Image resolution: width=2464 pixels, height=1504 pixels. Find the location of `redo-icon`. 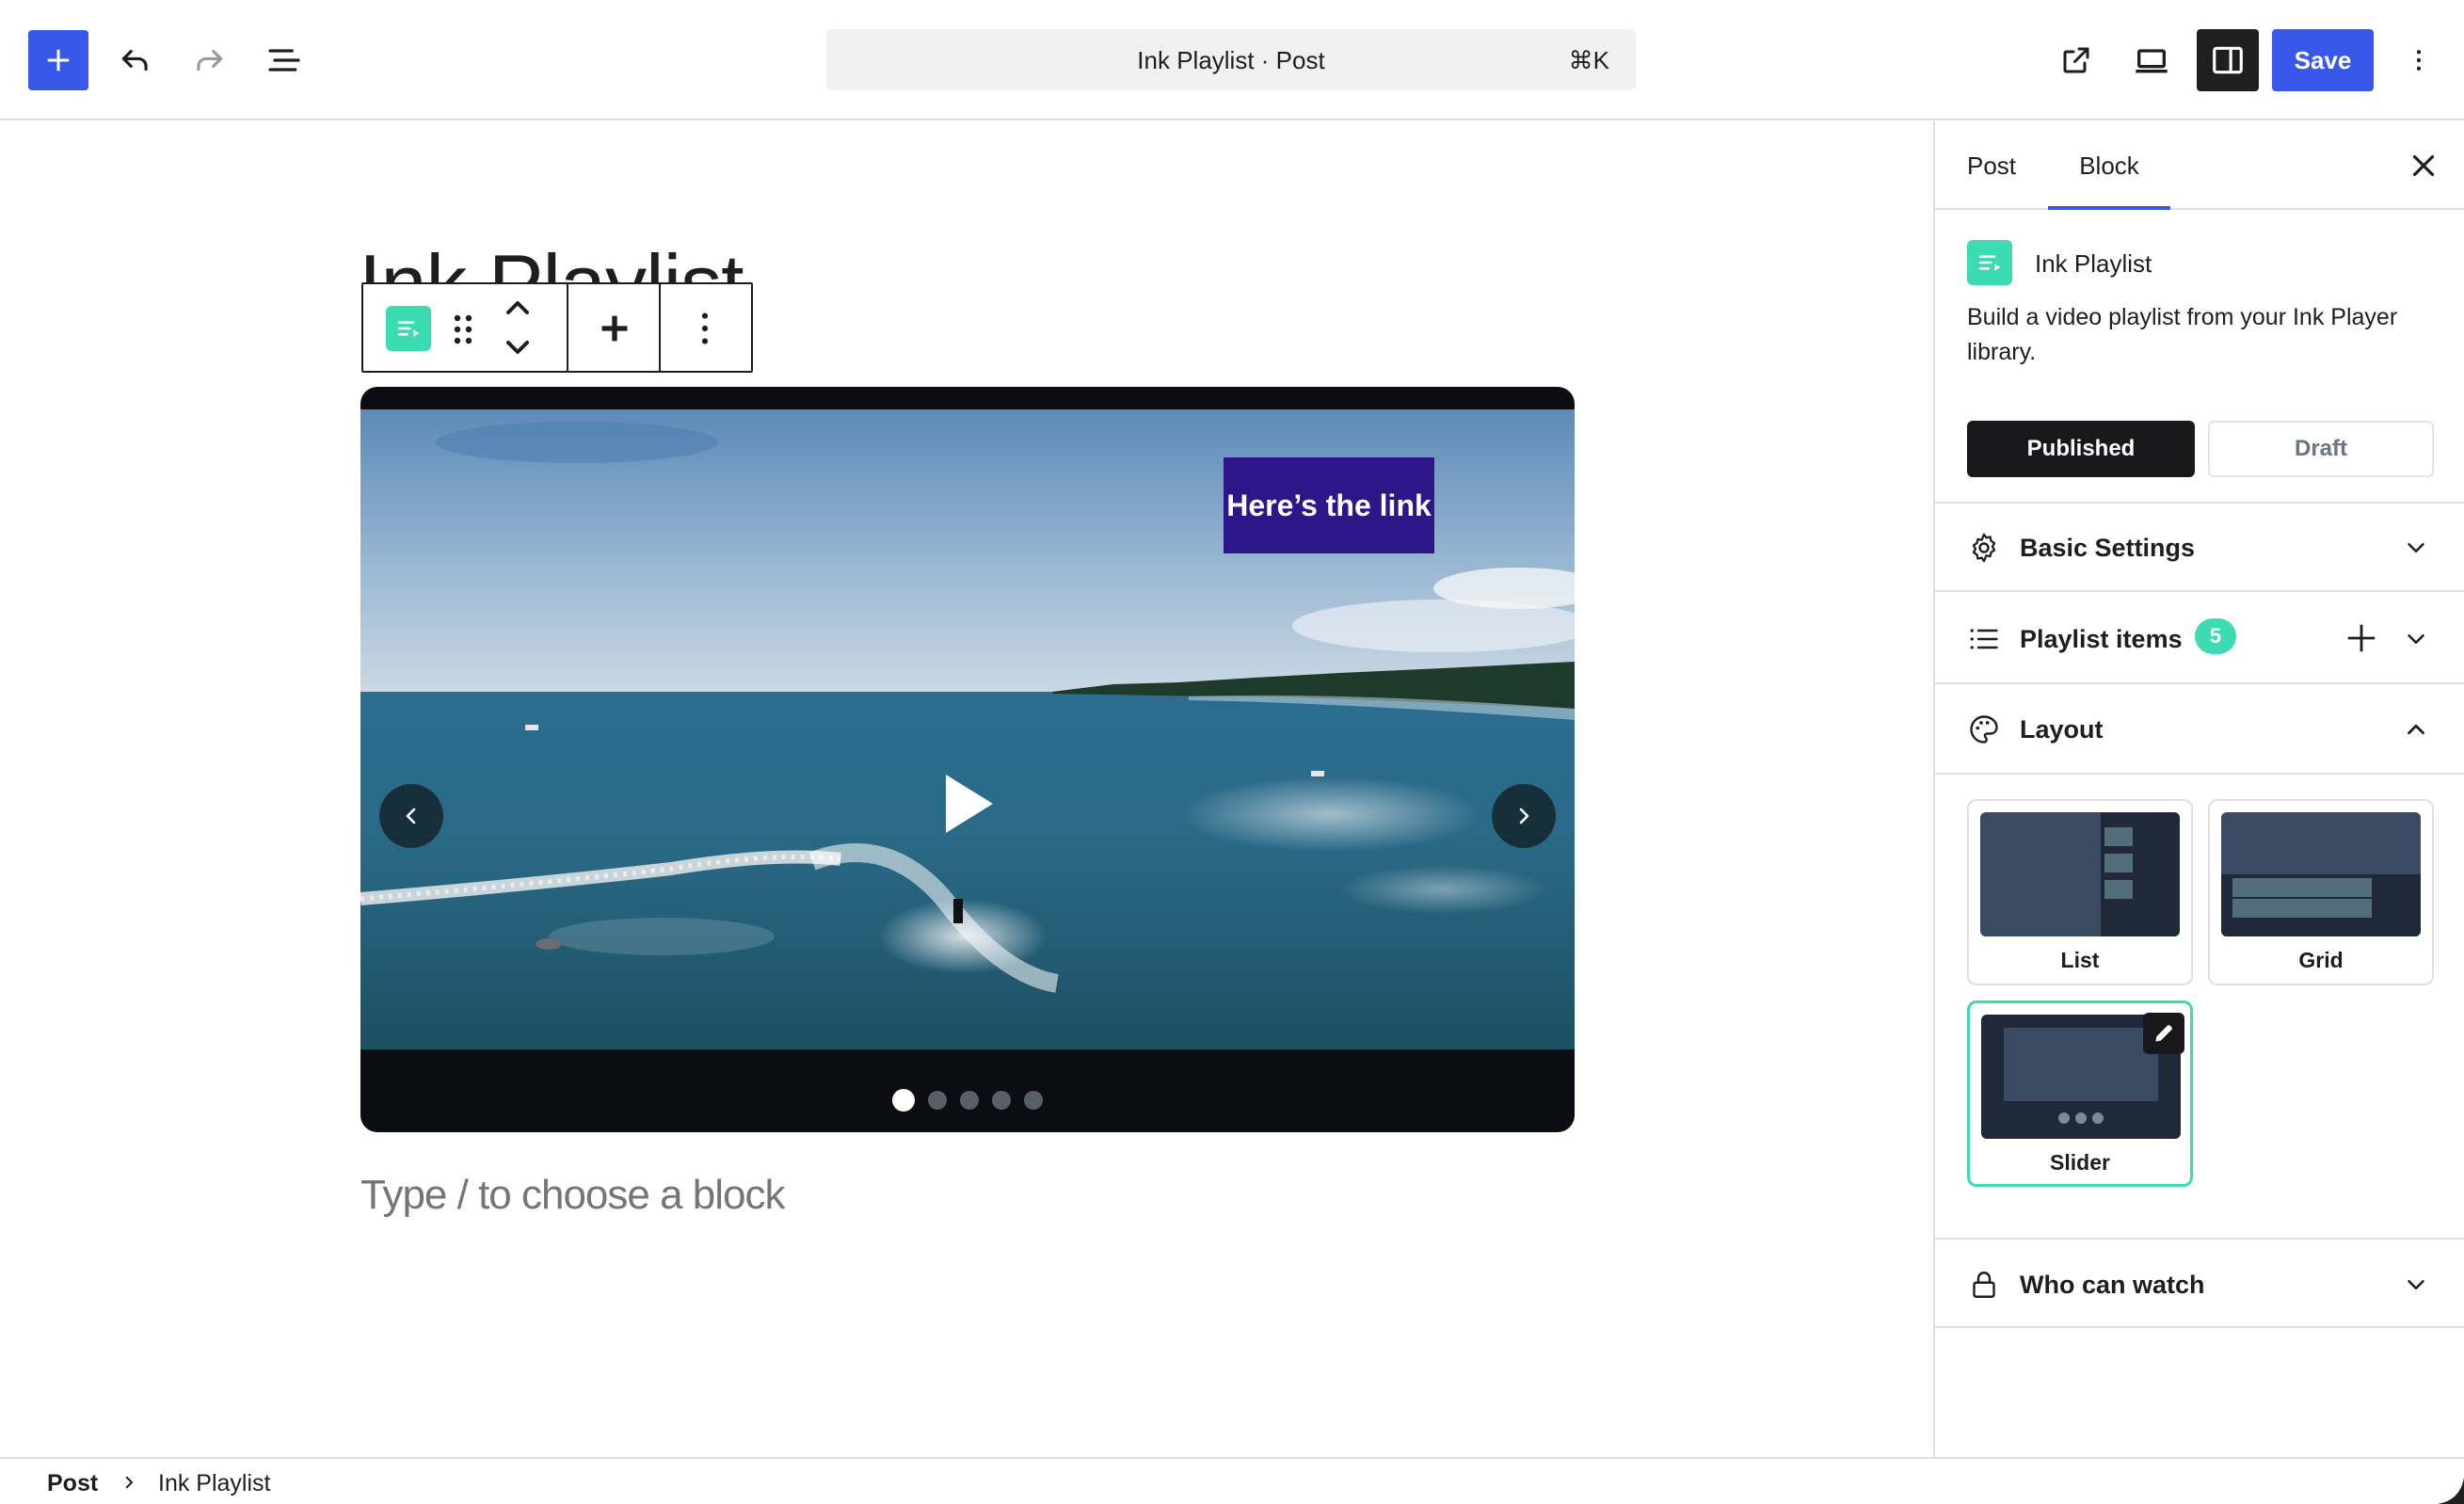

redo-icon is located at coordinates (210, 60).